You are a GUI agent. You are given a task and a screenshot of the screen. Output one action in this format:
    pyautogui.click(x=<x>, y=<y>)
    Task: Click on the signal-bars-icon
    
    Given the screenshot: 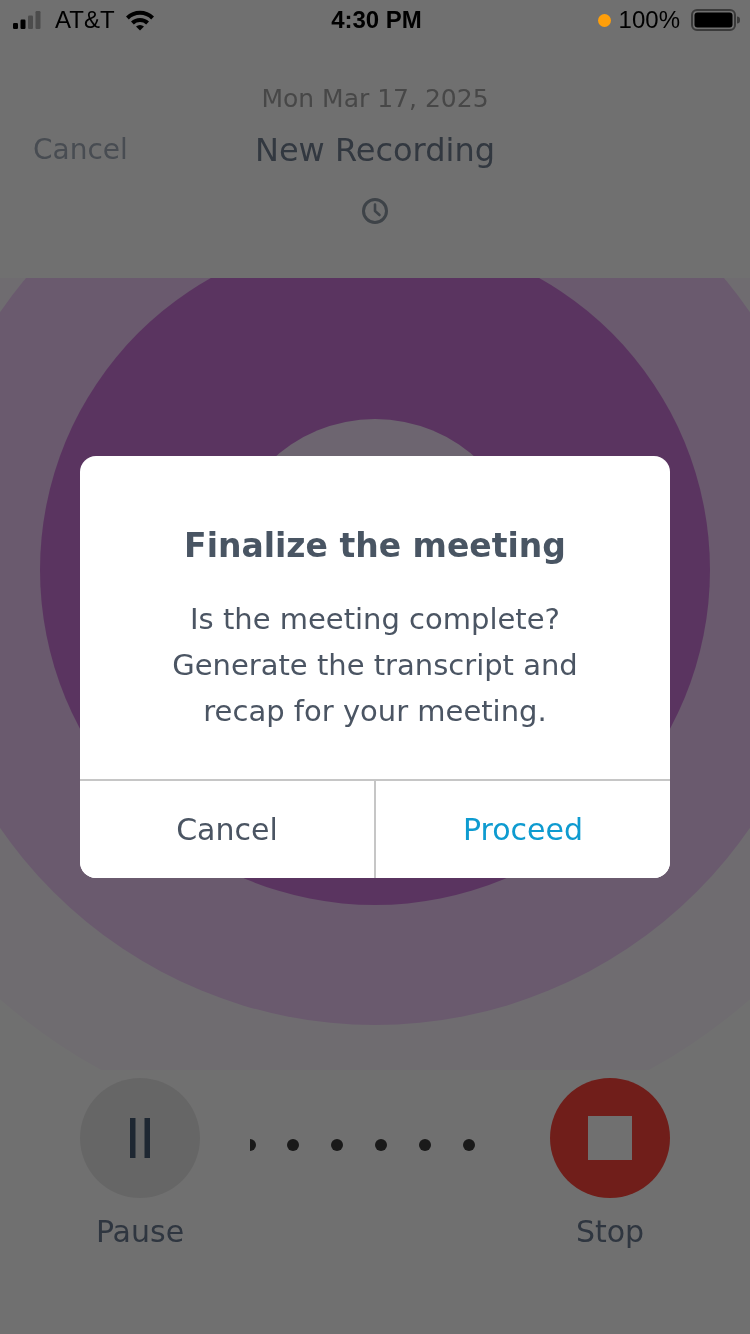 What is the action you would take?
    pyautogui.click(x=27, y=20)
    